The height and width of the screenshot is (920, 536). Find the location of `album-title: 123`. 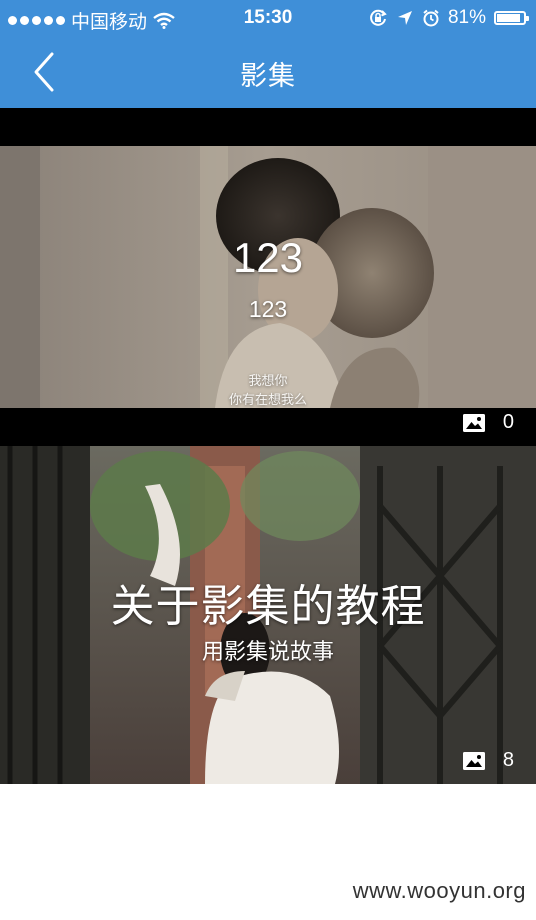

album-title: 123 is located at coordinates (268, 257).